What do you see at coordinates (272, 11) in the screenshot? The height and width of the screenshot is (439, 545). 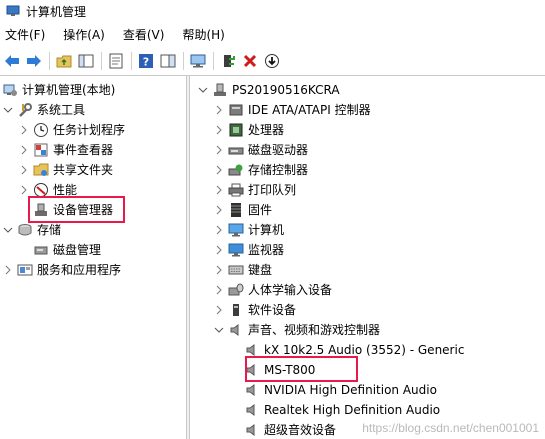 I see `title-bar: 计算机管理` at bounding box center [272, 11].